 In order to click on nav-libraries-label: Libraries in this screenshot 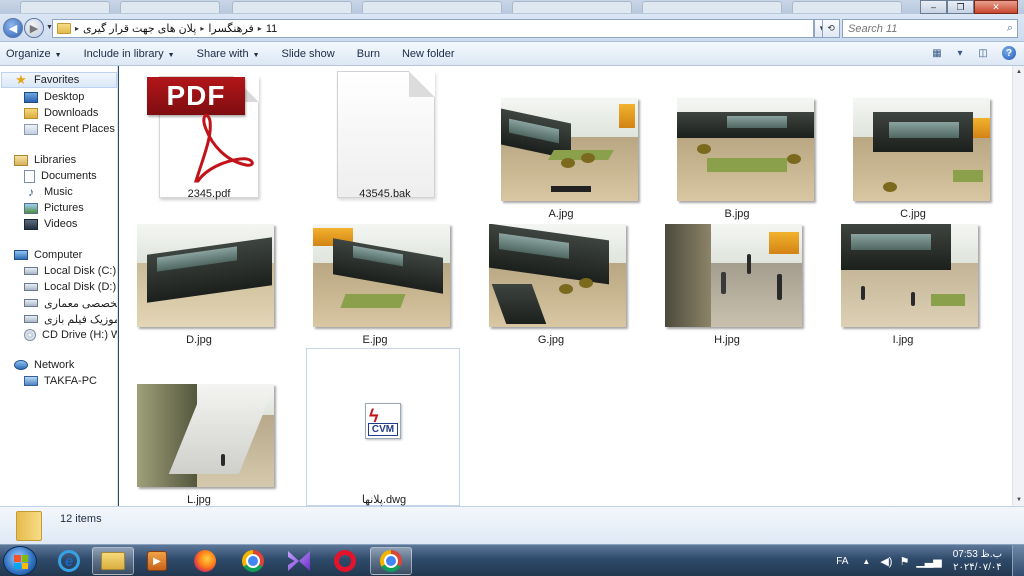, I will do `click(55, 160)`.